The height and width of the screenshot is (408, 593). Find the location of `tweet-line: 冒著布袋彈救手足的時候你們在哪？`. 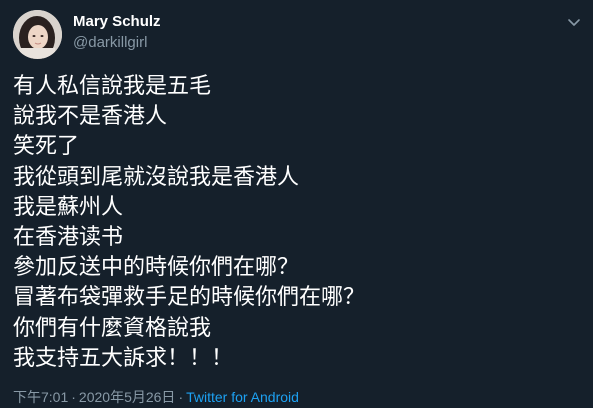

tweet-line: 冒著布袋彈救手足的時候你們在哪？ is located at coordinates (189, 298).